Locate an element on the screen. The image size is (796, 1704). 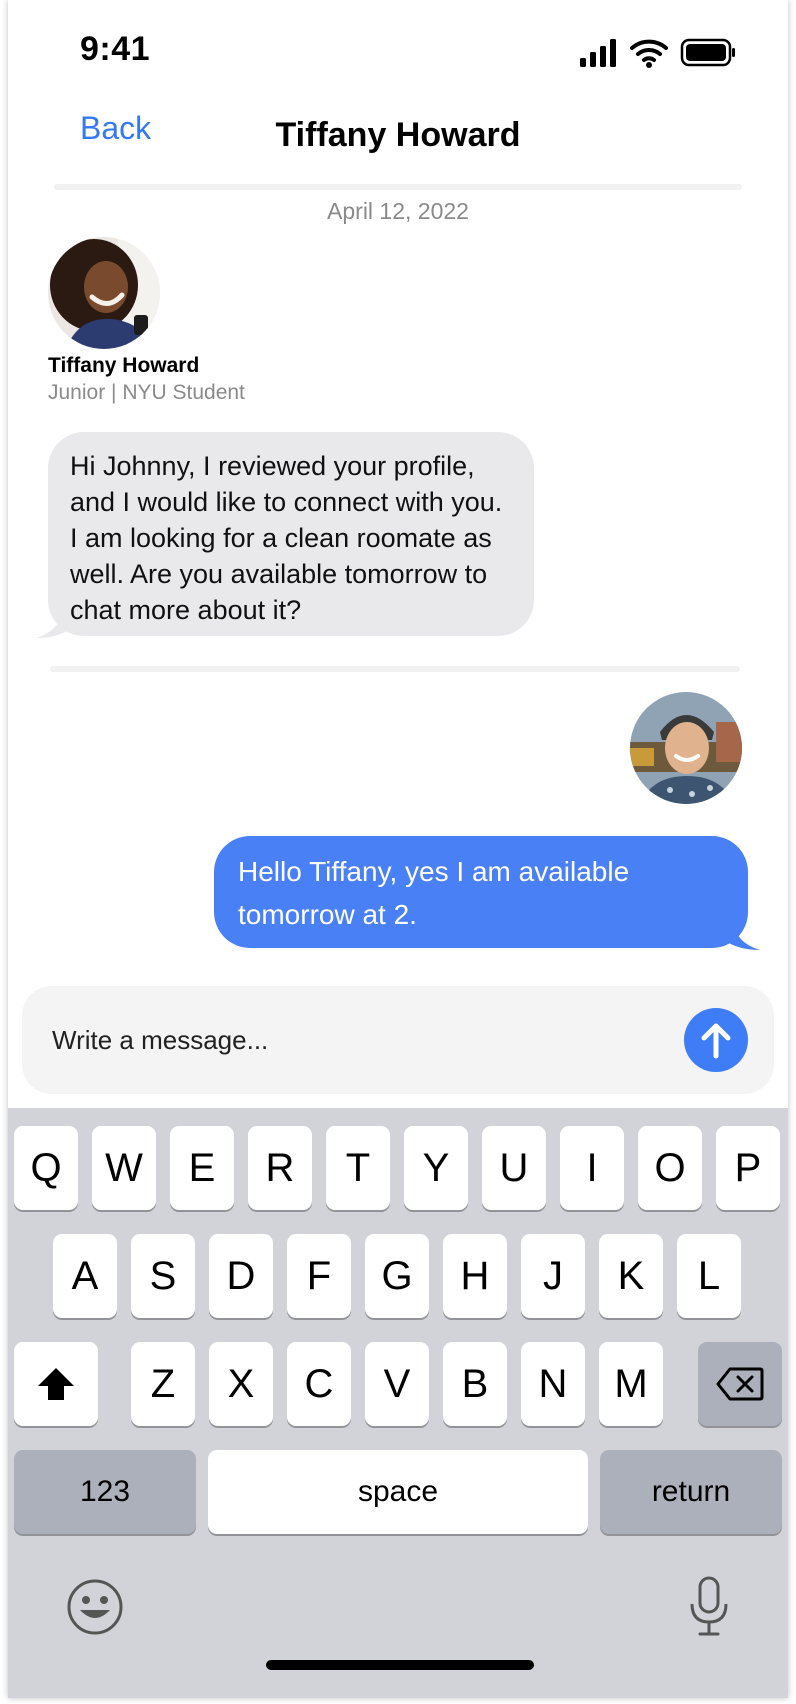
send-button is located at coordinates (716, 1040).